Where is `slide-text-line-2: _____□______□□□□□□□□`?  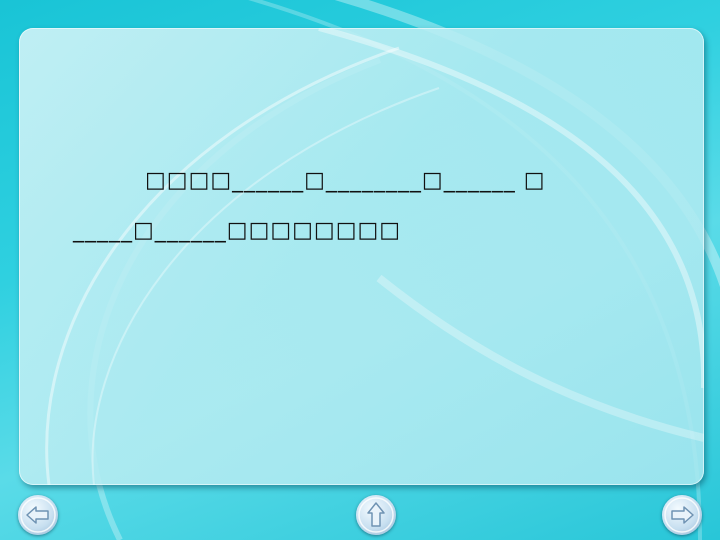
slide-text-line-2: _____□______□□□□□□□□ is located at coordinates (237, 230).